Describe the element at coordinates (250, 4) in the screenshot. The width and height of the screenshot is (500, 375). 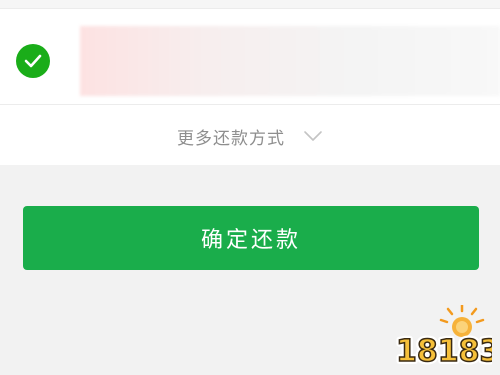
I see `top-divider` at that location.